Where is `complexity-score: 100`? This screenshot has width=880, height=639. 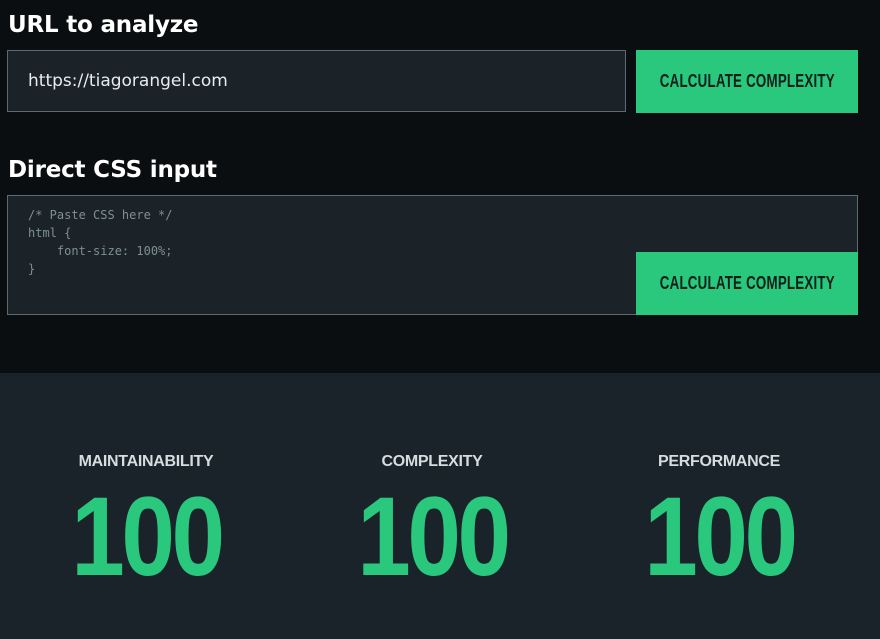 complexity-score: 100 is located at coordinates (432, 537).